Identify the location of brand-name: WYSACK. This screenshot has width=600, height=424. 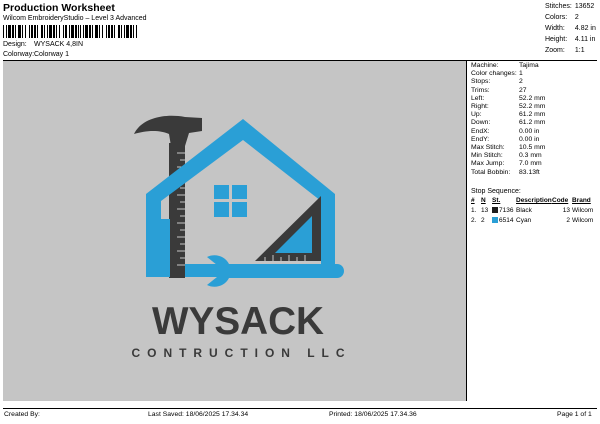
(238, 321).